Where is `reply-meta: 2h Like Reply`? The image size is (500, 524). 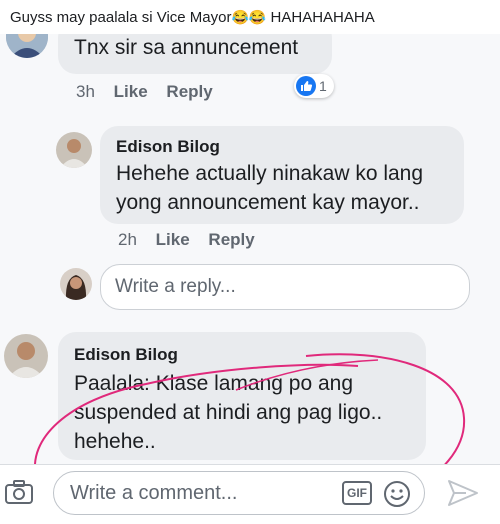
reply-meta: 2h Like Reply is located at coordinates (193, 240).